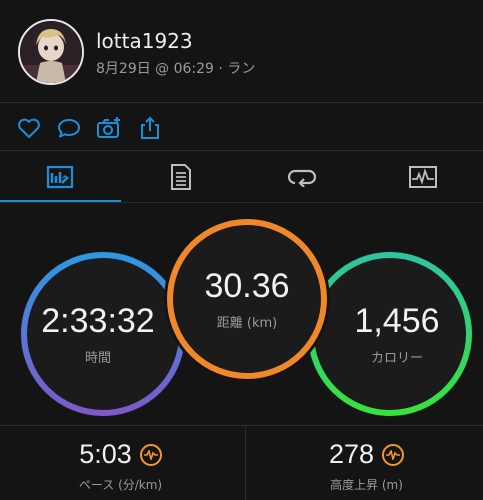 The image size is (483, 500). Describe the element at coordinates (144, 41) in the screenshot. I see `username: lotta1923` at that location.